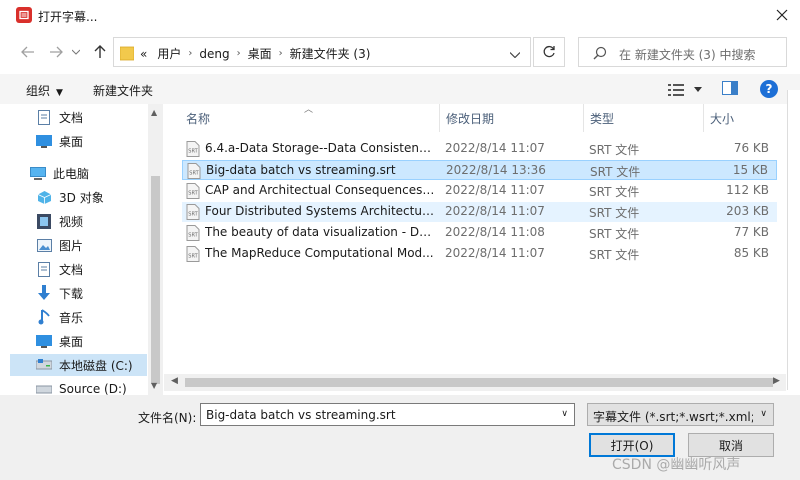  I want to click on sidebar-item-label: 音乐, so click(71, 317).